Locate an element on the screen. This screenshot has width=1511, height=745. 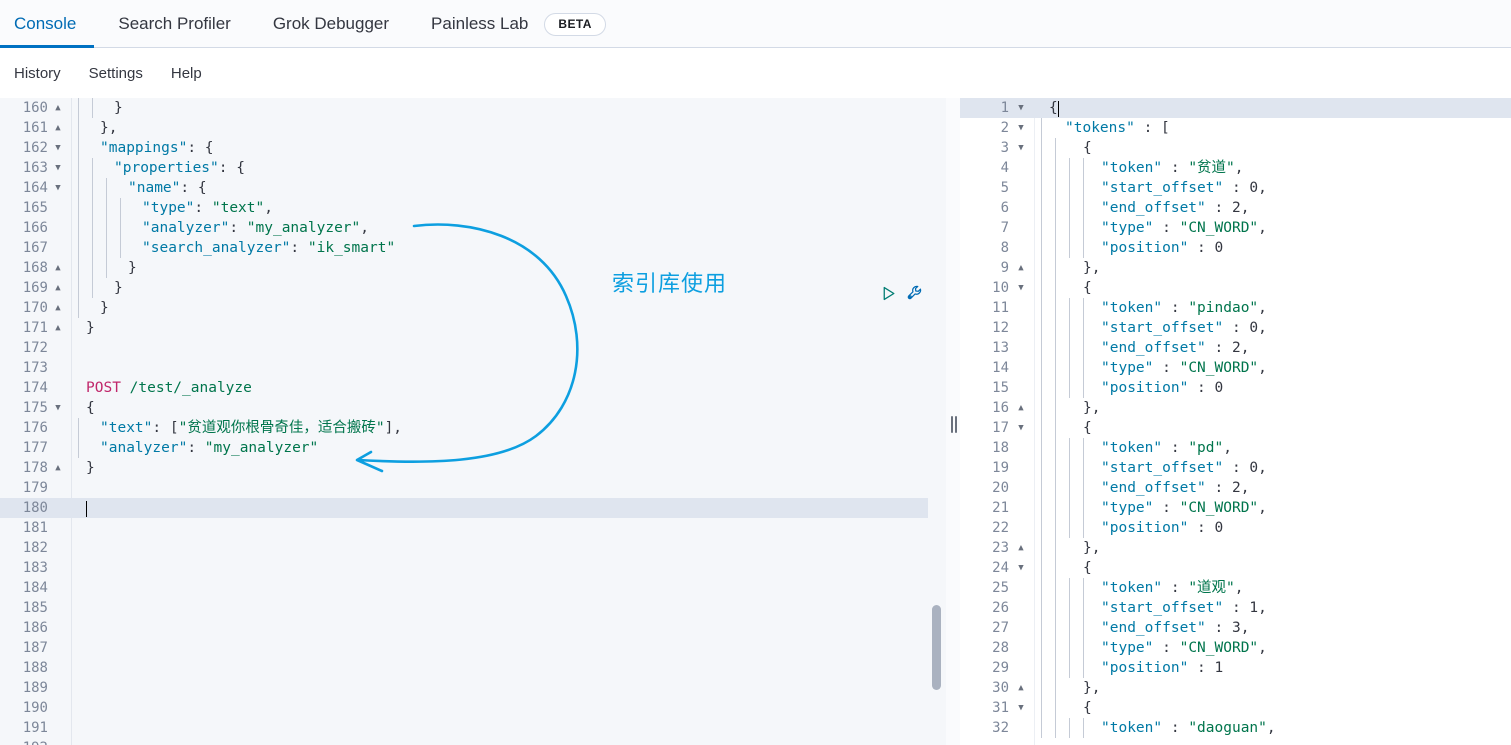
editor-splitter-handle is located at coordinates (953, 424).